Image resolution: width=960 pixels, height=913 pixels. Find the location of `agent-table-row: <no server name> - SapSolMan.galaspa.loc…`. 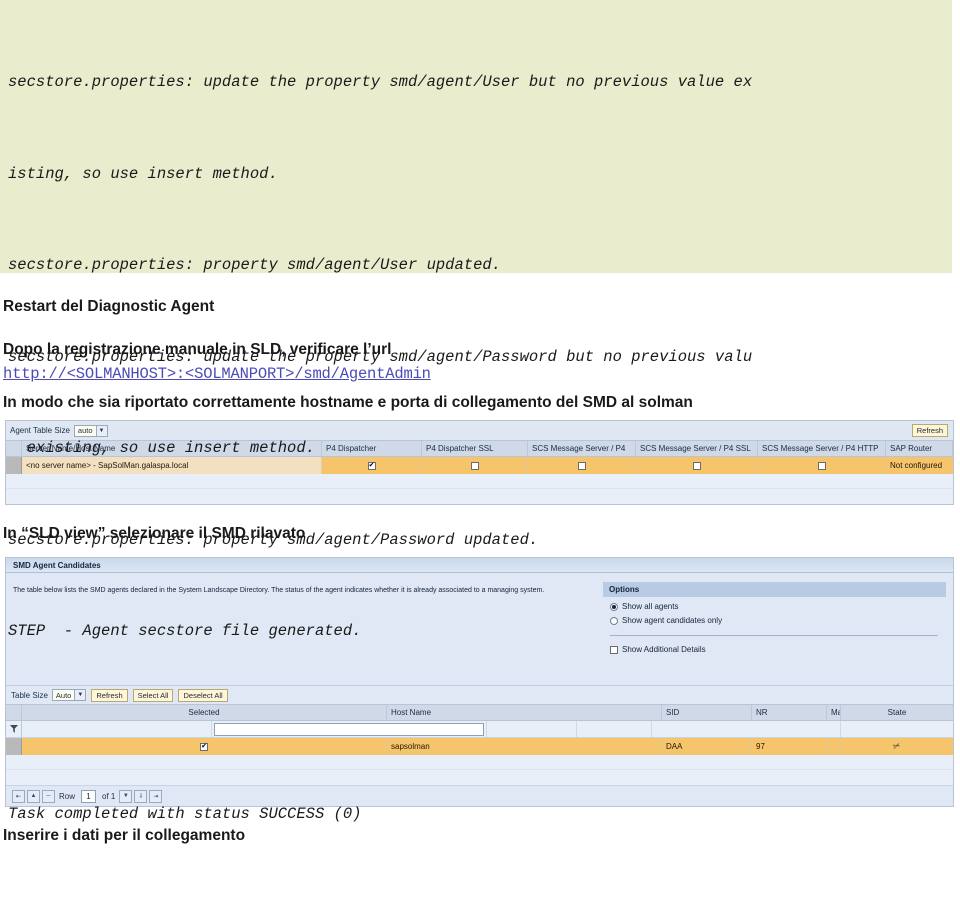

agent-table-row: <no server name> - SapSolMan.galaspa.loc… is located at coordinates (479, 465).